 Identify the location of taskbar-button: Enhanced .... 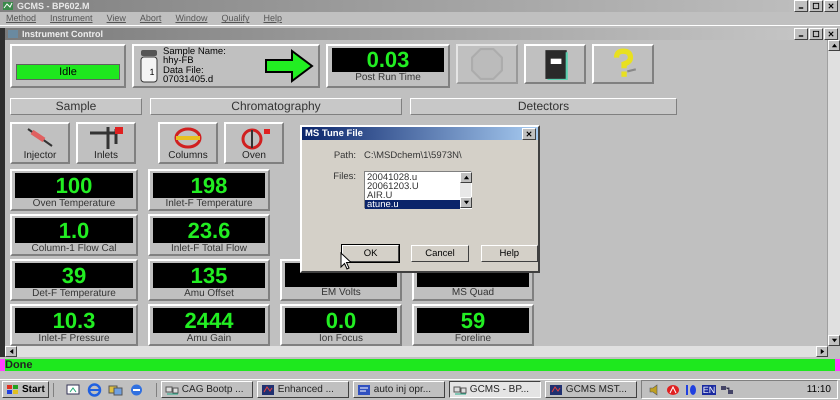
(302, 389).